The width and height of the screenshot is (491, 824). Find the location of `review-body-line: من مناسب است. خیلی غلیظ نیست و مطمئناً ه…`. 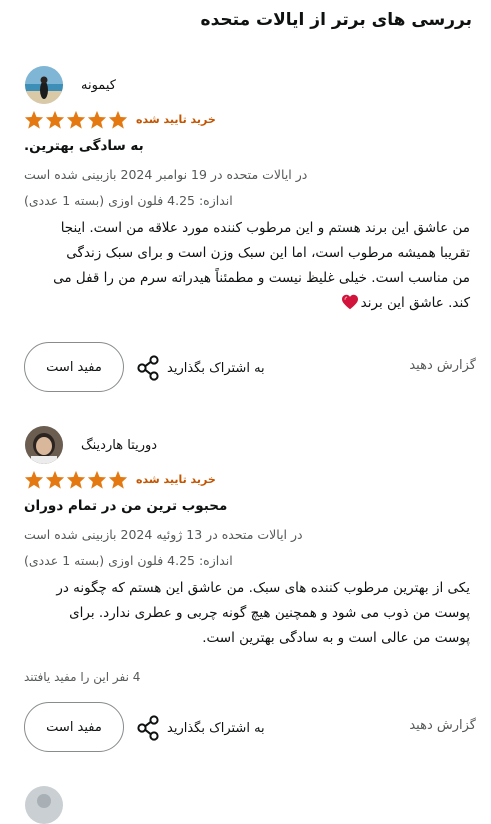

review-body-line: من مناسب است. خیلی غلیظ نیست و مطمئناً ه… is located at coordinates (261, 278).